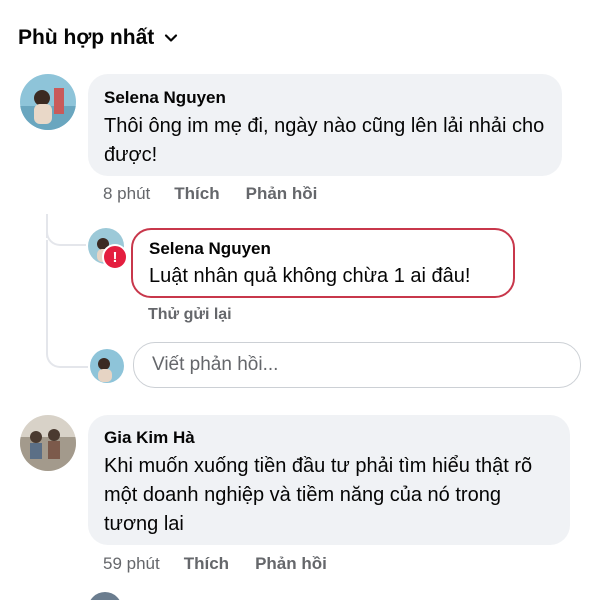  What do you see at coordinates (357, 365) in the screenshot?
I see `reply-input` at bounding box center [357, 365].